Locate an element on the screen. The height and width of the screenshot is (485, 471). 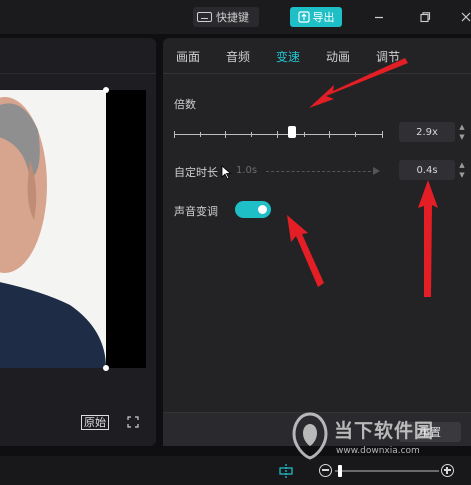
speed-label: 倍数 is located at coordinates (185, 104).